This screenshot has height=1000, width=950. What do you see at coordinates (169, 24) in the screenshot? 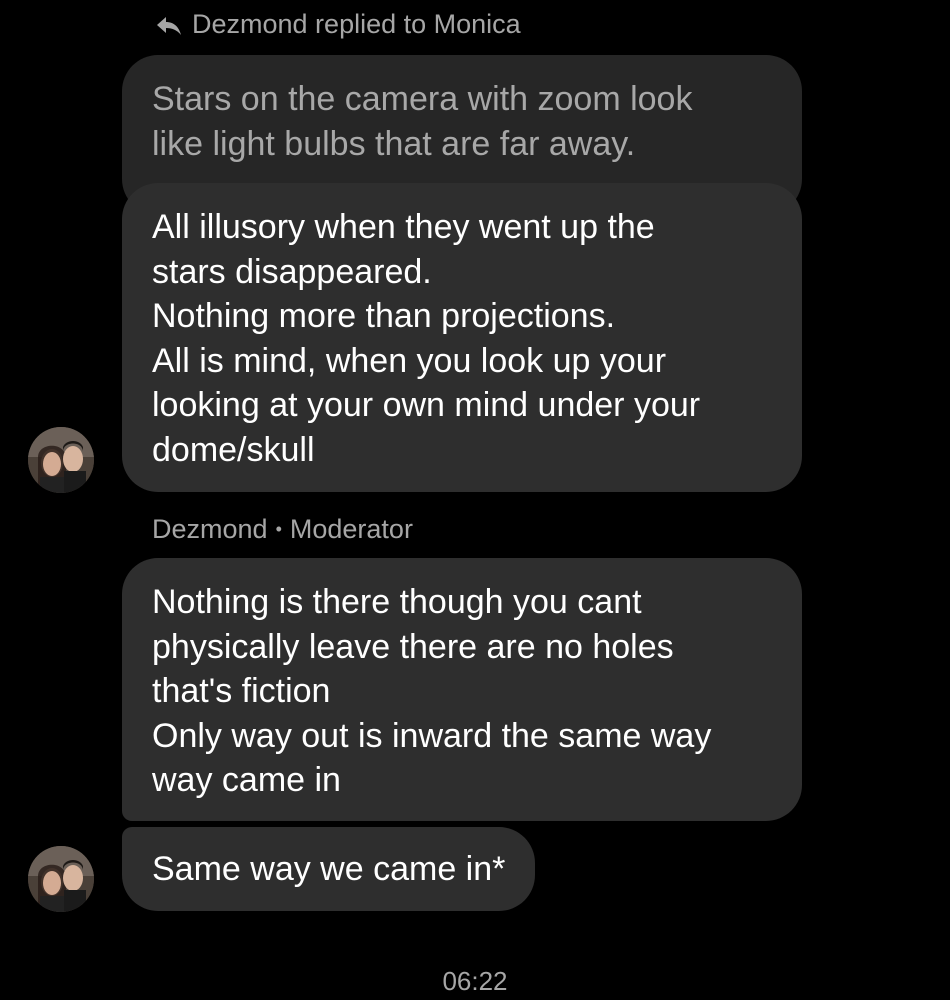
I see `reply-arrow-icon` at bounding box center [169, 24].